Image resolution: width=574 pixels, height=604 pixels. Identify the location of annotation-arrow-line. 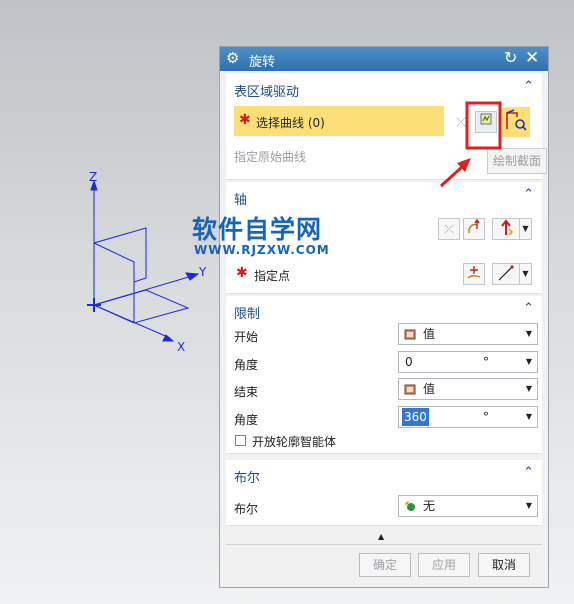
(451, 176).